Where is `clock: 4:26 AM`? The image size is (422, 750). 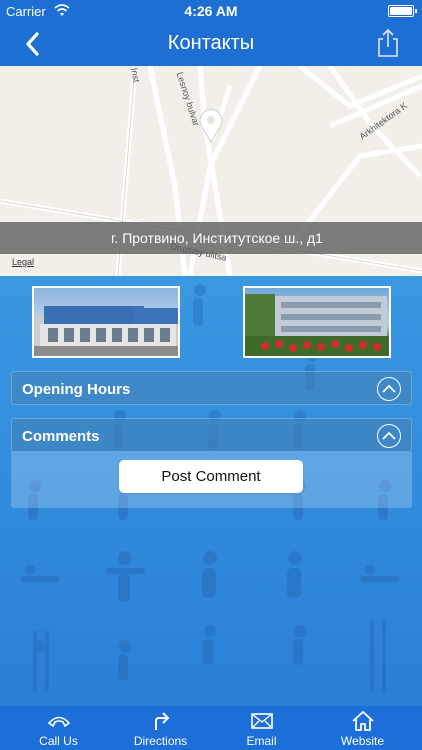 clock: 4:26 AM is located at coordinates (211, 11).